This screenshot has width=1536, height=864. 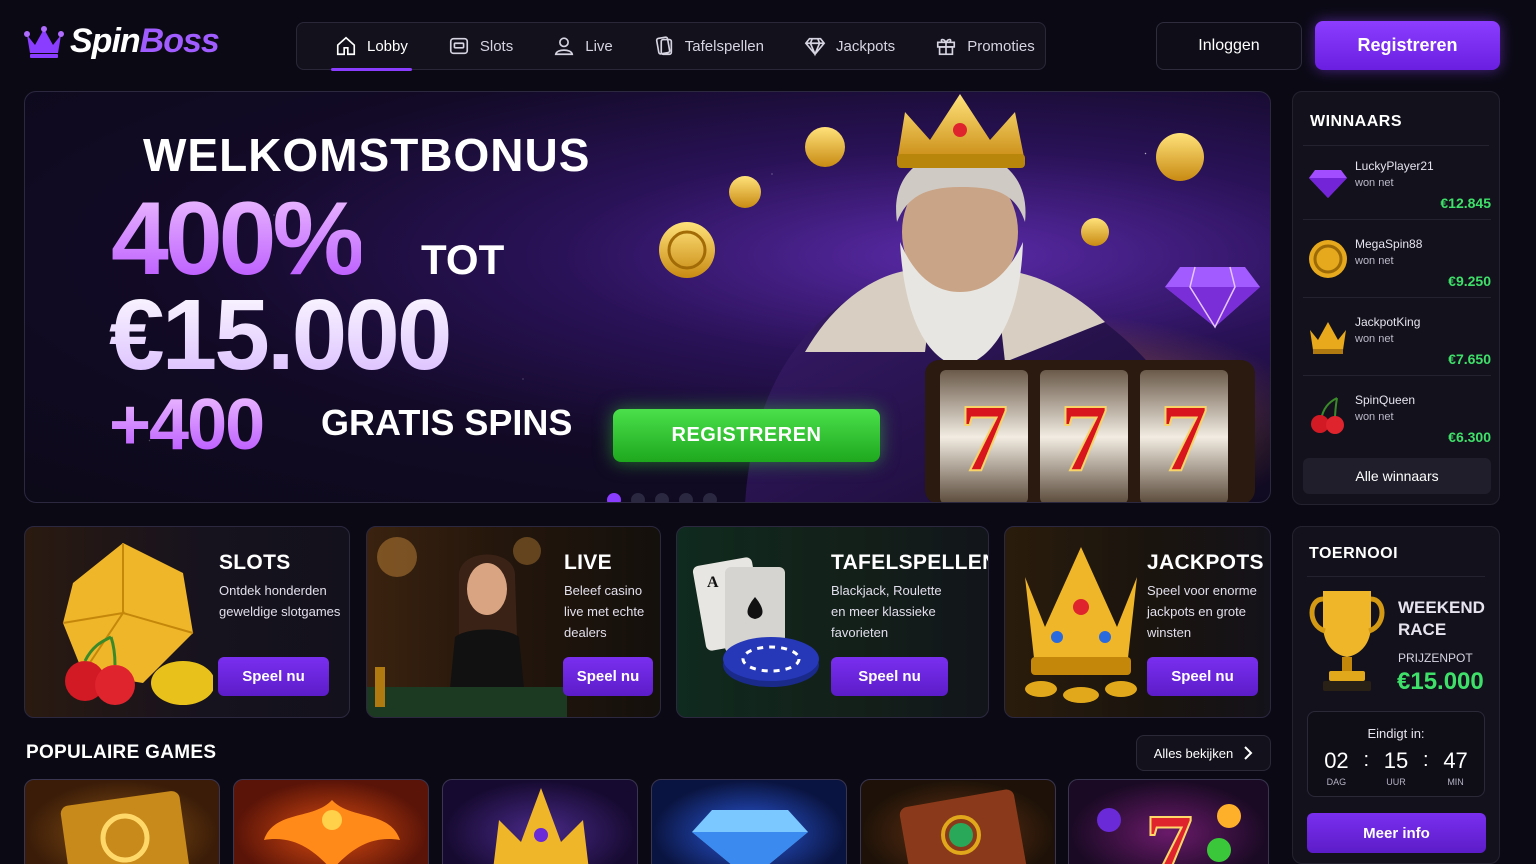 I want to click on register-button: Registreren, so click(x=1407, y=45).